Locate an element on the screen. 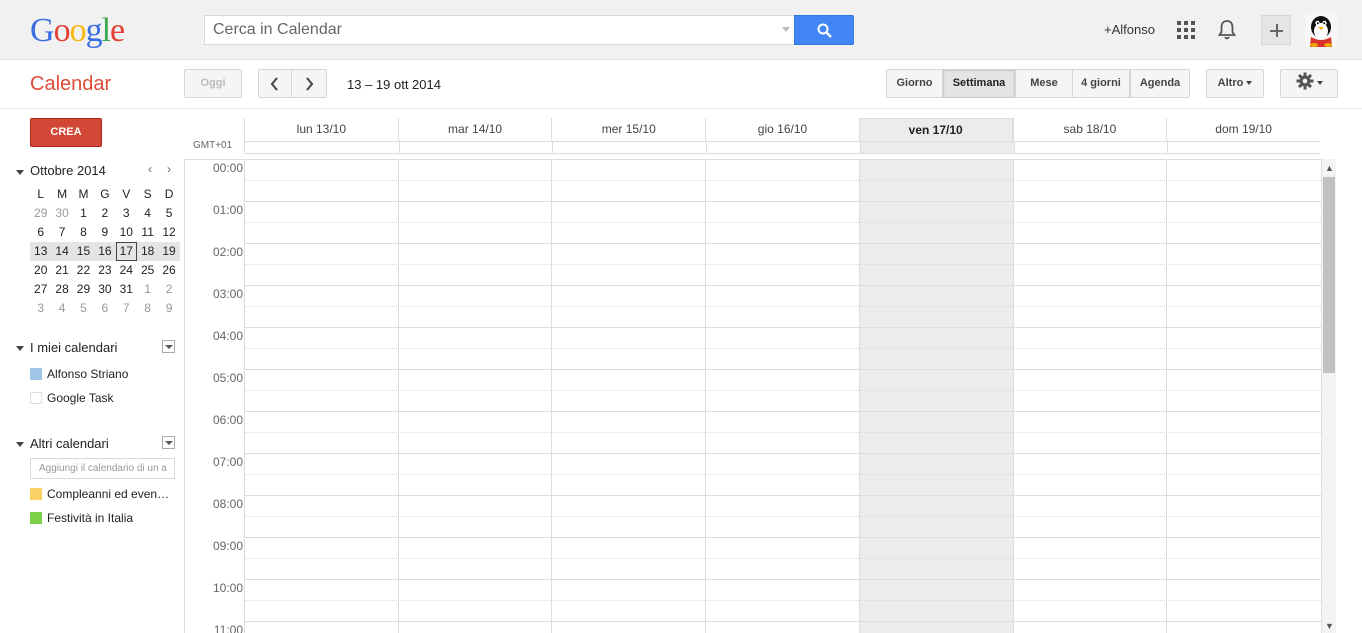  mini-calendar-day: 13 is located at coordinates (40, 251).